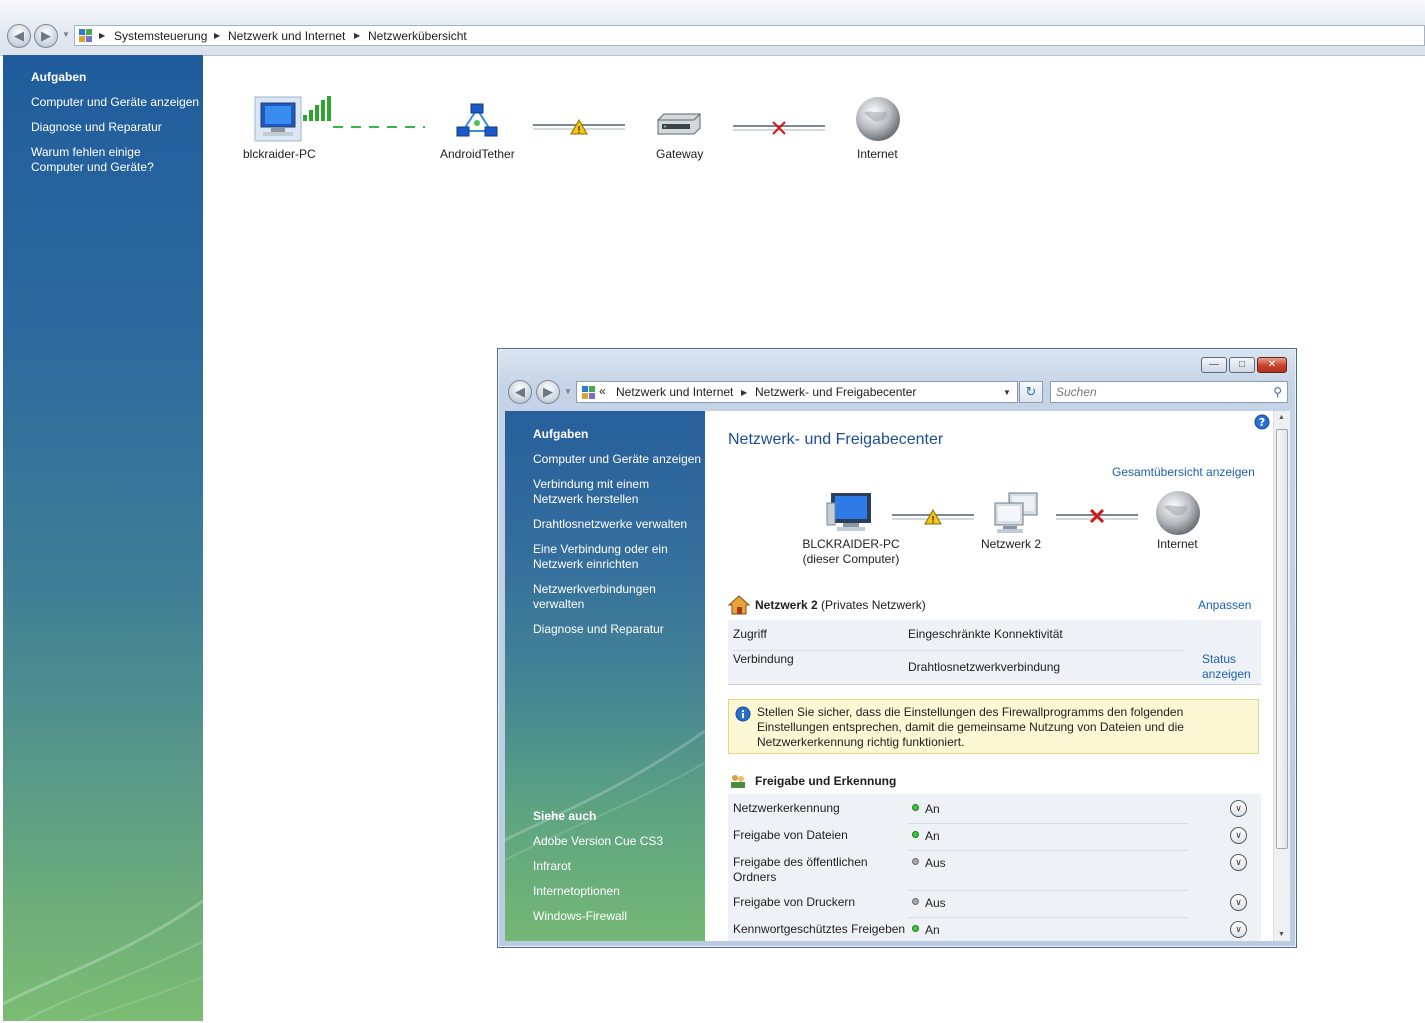 The image size is (1425, 1023). What do you see at coordinates (851, 559) in the screenshot?
I see `map-pc-sub: (dieser Computer)` at bounding box center [851, 559].